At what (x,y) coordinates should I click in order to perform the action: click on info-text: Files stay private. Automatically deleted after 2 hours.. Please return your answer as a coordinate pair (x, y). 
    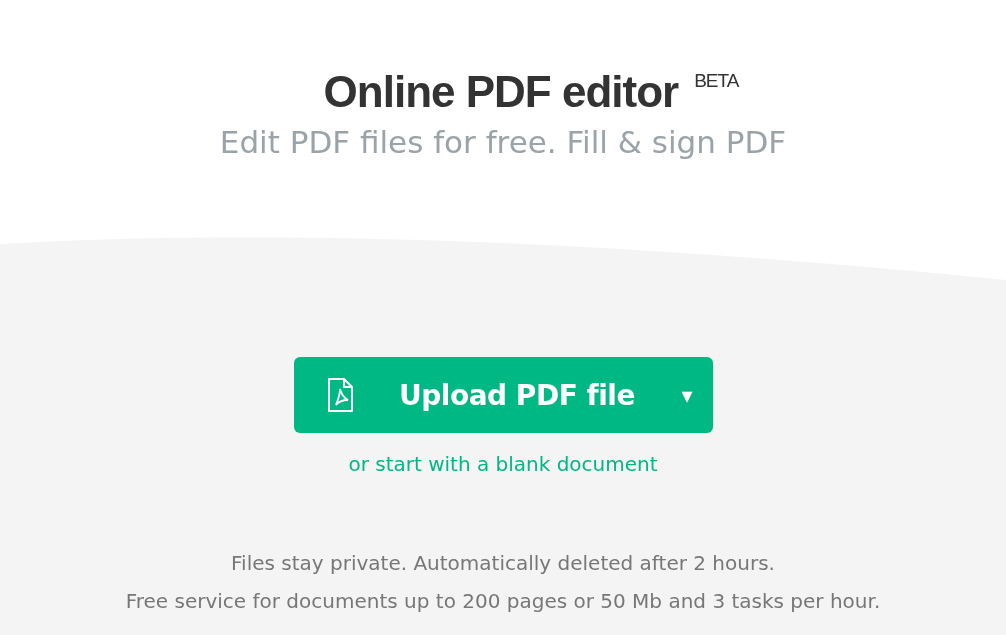
    Looking at the image, I should click on (503, 563).